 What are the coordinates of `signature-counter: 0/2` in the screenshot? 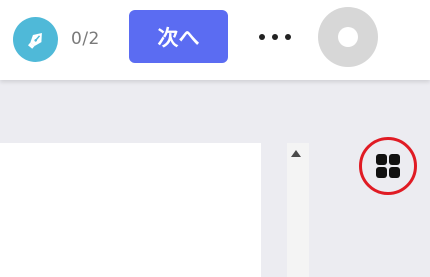 It's located at (85, 39).